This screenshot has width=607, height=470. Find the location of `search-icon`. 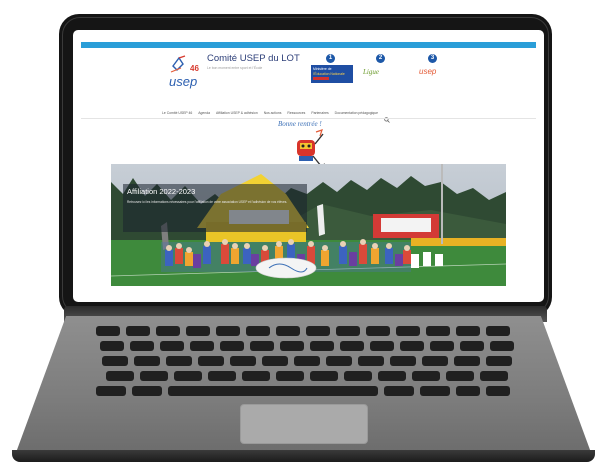

search-icon is located at coordinates (387, 116).